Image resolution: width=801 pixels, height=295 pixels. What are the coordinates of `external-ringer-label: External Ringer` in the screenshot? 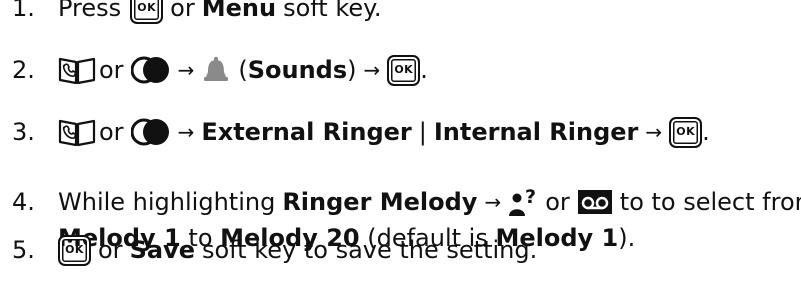 It's located at (306, 132).